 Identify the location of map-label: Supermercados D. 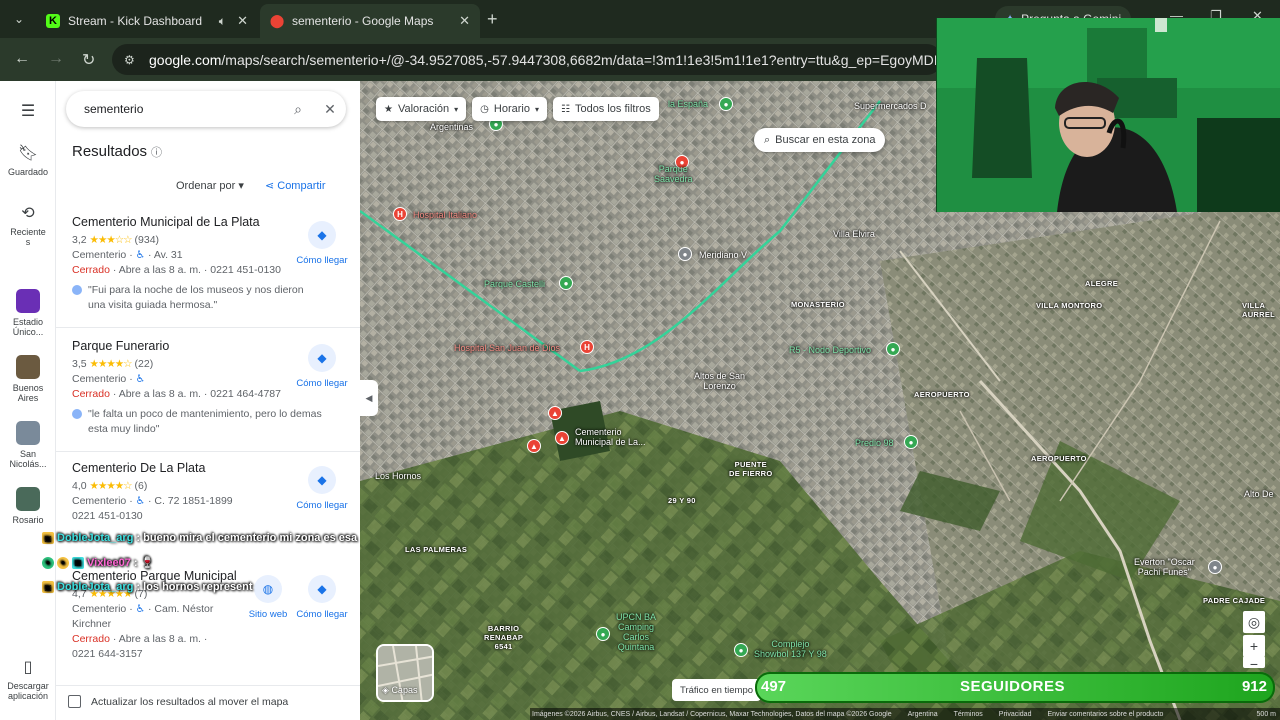
(890, 106).